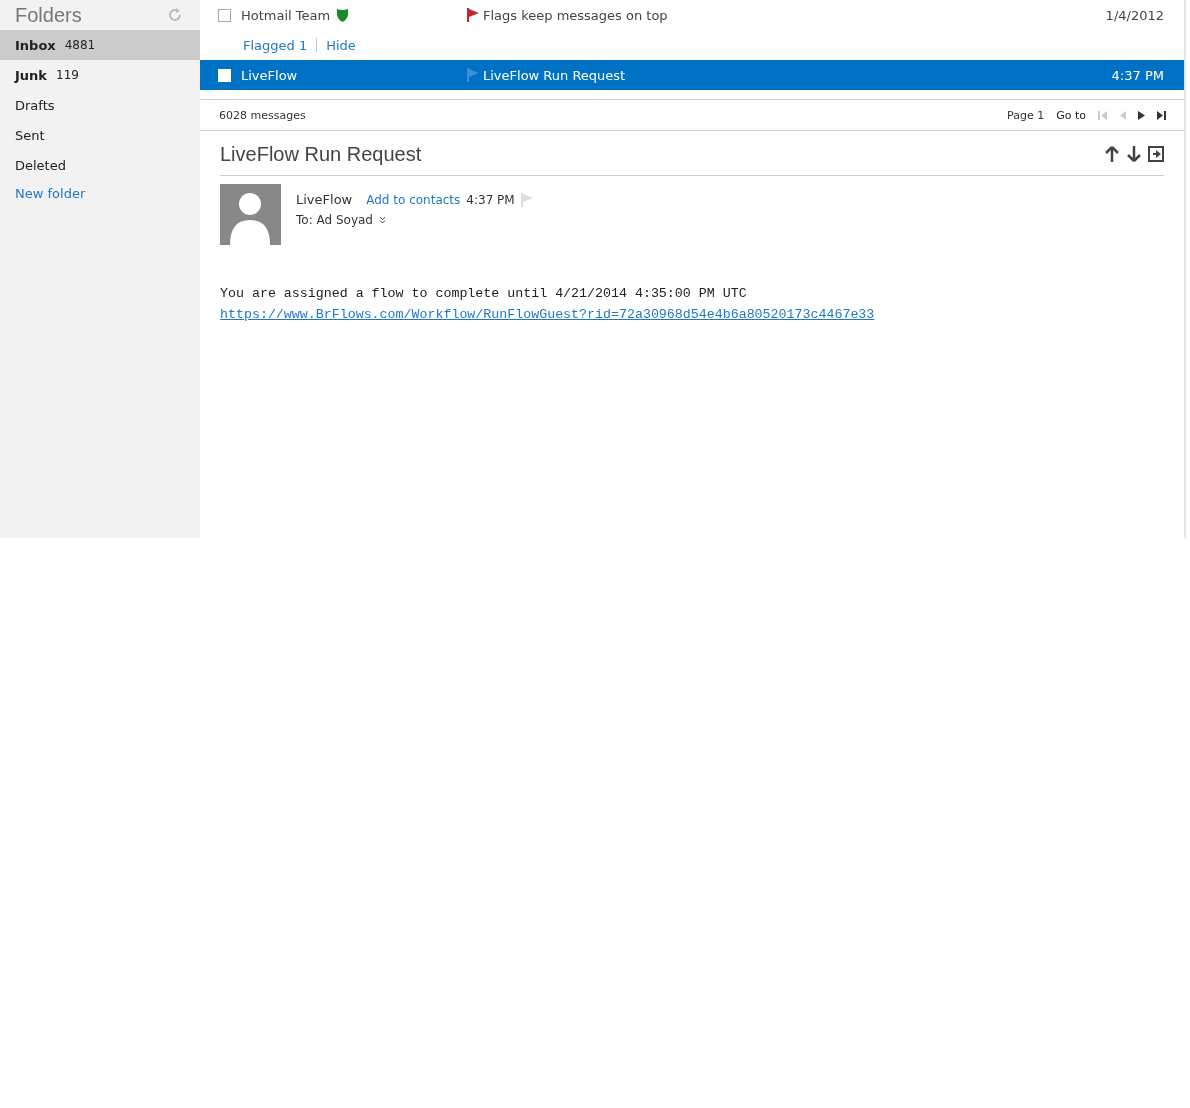  What do you see at coordinates (100, 135) in the screenshot?
I see `folder-item: Sent` at bounding box center [100, 135].